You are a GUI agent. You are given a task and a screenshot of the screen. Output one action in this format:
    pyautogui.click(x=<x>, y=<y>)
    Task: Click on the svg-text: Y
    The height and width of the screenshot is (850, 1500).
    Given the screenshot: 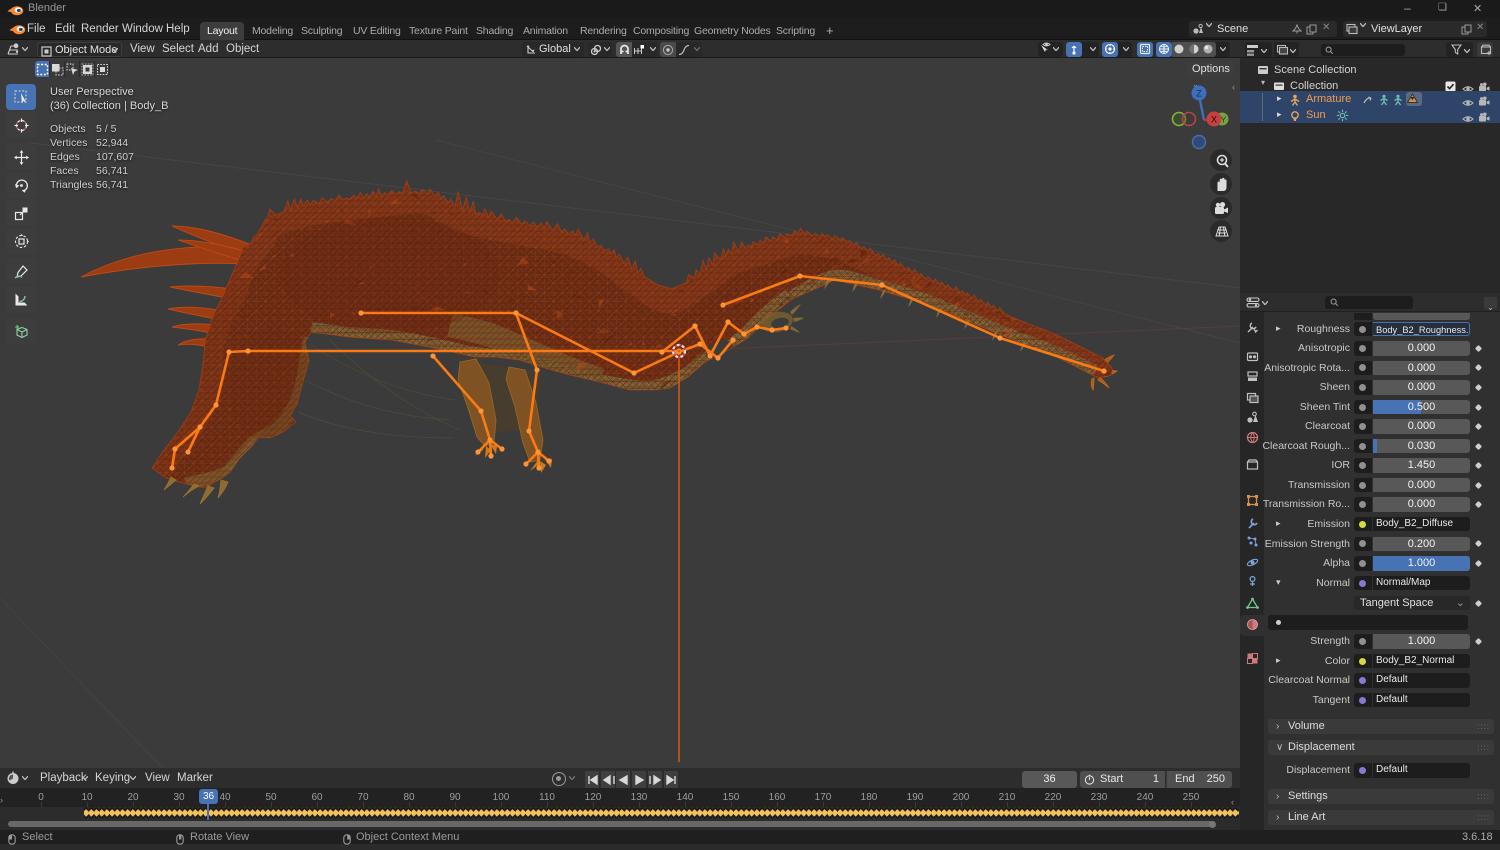 What is the action you would take?
    pyautogui.click(x=1224, y=120)
    